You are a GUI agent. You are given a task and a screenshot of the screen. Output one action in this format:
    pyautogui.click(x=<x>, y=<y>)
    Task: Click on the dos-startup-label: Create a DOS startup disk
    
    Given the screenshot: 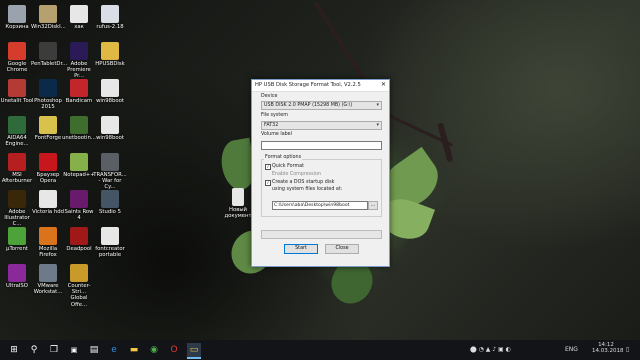 What is the action you would take?
    pyautogui.click(x=303, y=182)
    